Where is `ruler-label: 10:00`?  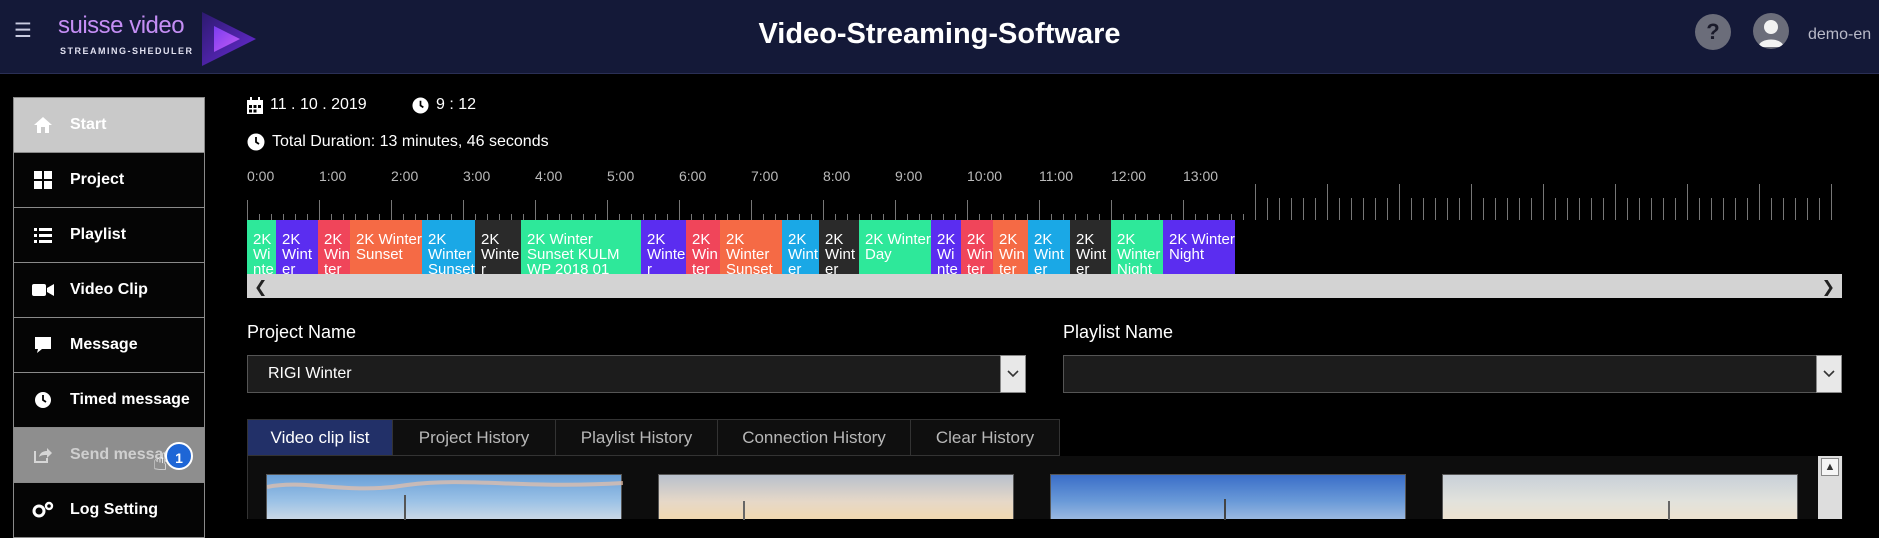
ruler-label: 10:00 is located at coordinates (985, 176).